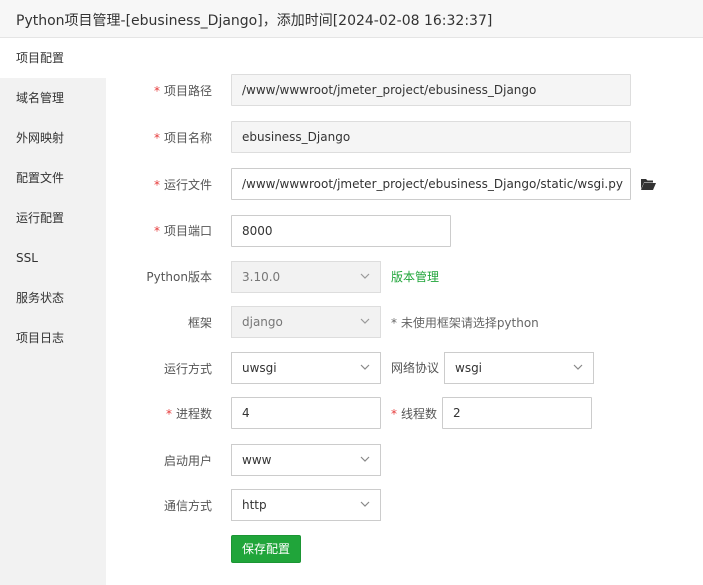 The width and height of the screenshot is (703, 585). I want to click on run-mode-label: 运行方式, so click(187, 369).